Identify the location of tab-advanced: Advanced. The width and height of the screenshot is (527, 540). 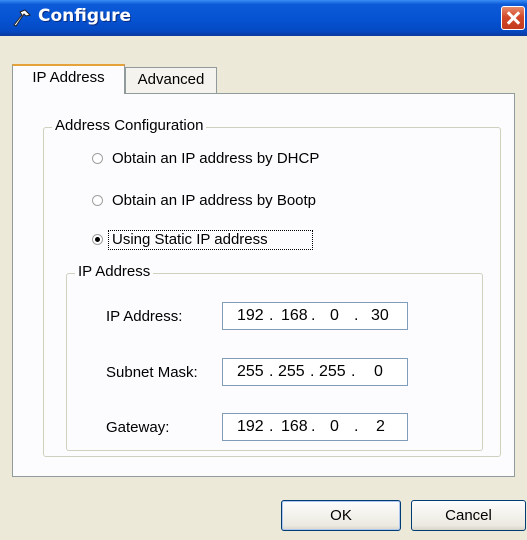
(171, 80).